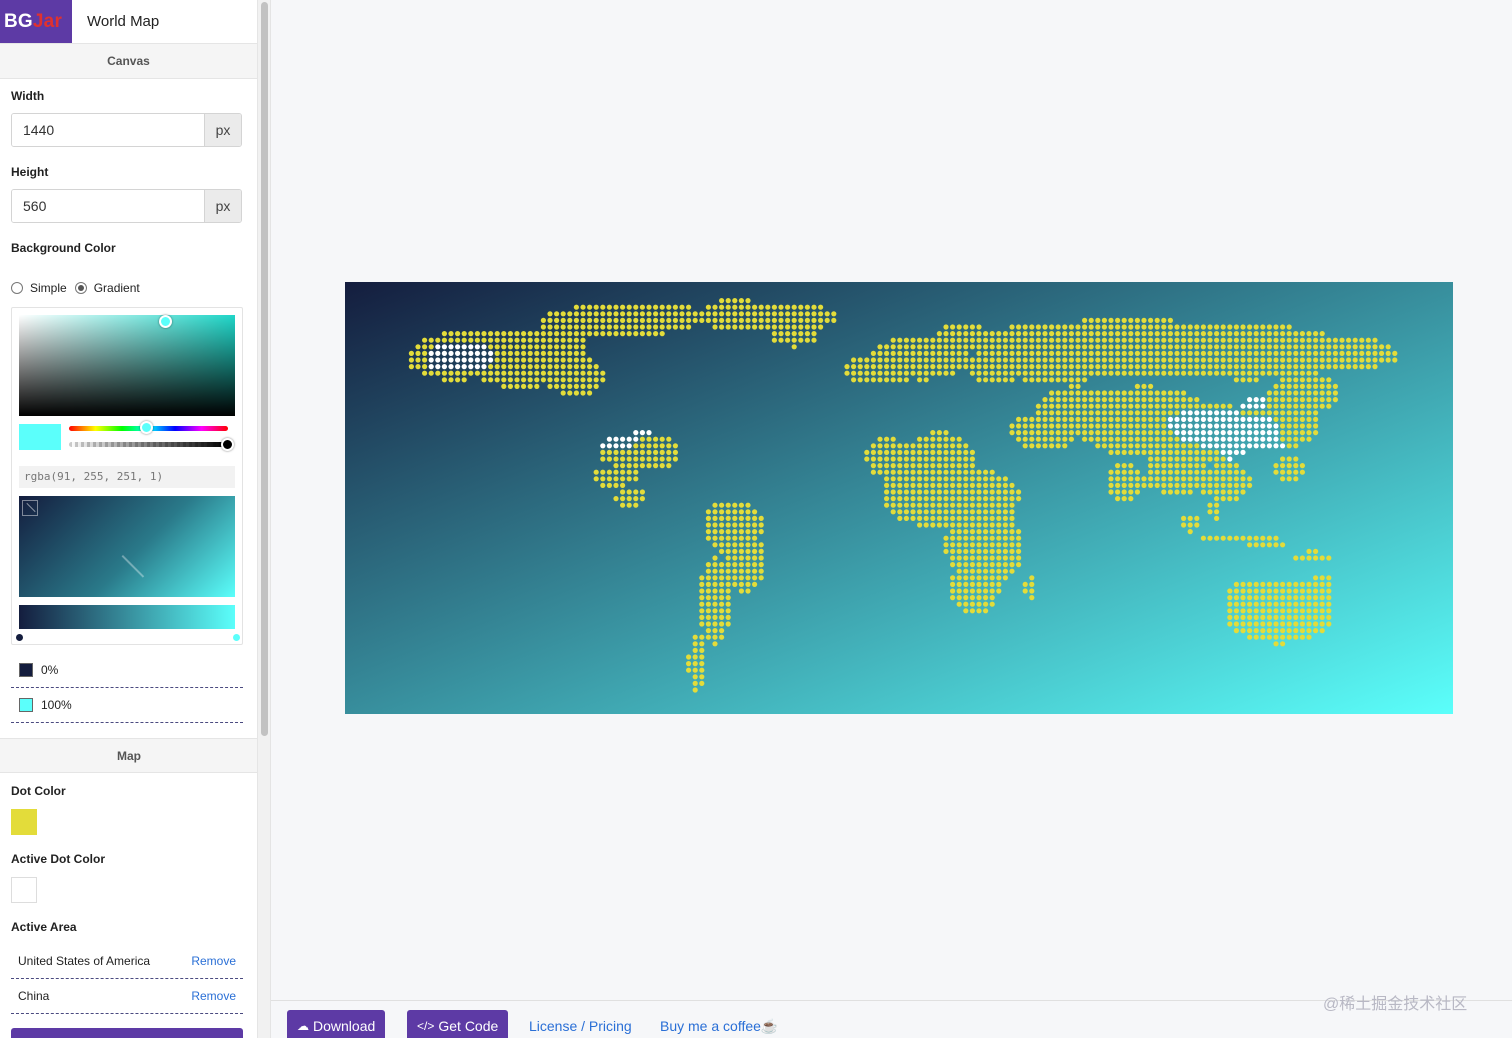 This screenshot has height=1038, width=1512. I want to click on rgba-readout: rgba(91, 255, 251, 1), so click(127, 477).